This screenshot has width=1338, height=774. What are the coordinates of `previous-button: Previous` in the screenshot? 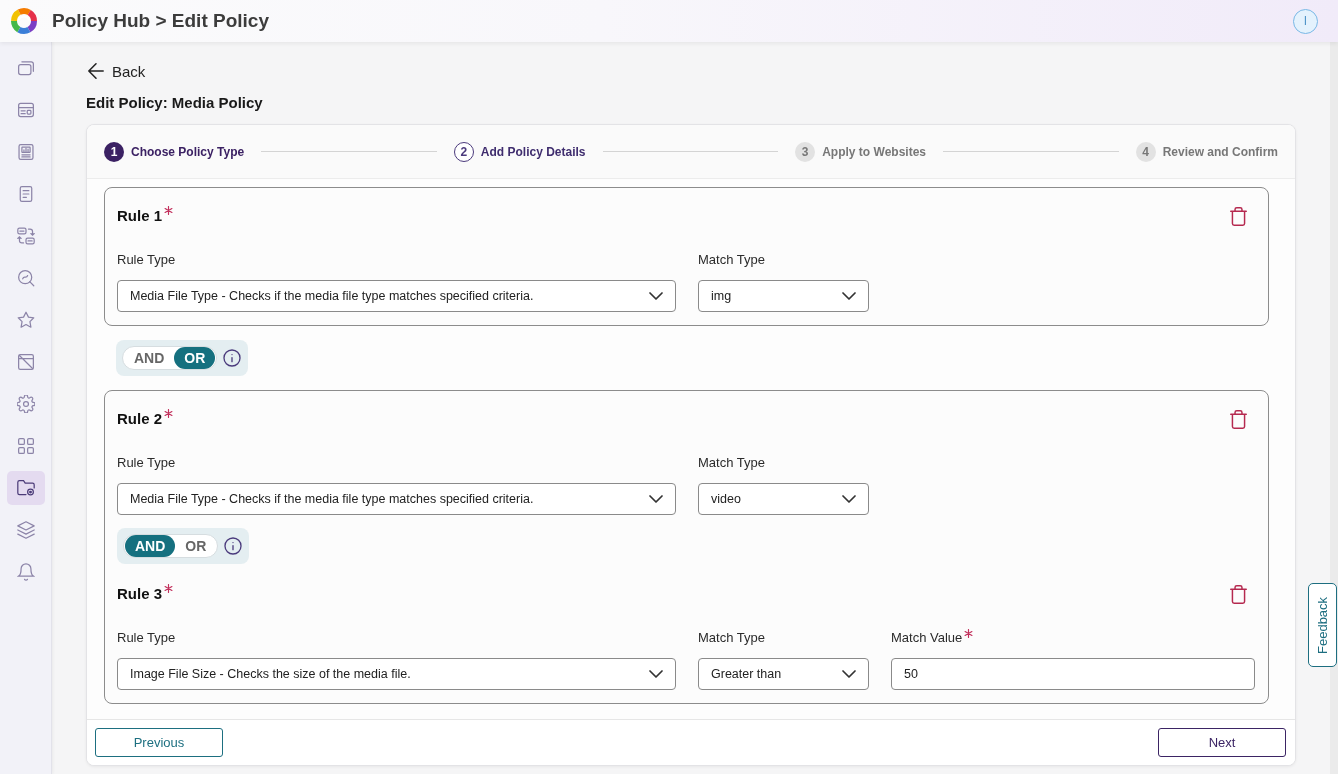 It's located at (159, 742).